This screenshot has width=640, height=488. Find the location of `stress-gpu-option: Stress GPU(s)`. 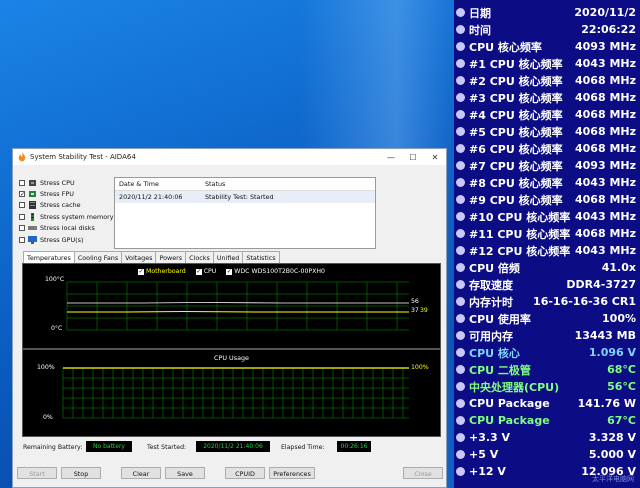

stress-gpu-option: Stress GPU(s) is located at coordinates (69, 239).